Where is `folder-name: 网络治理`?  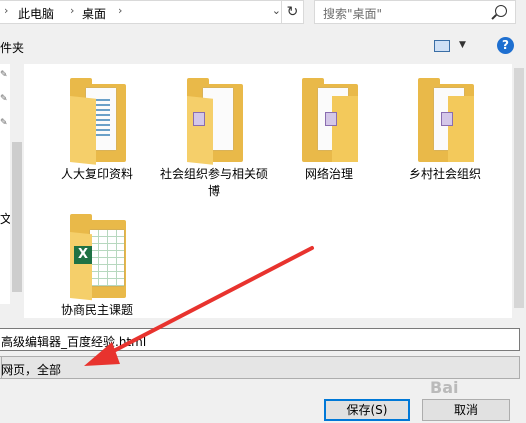
folder-name: 网络治理 is located at coordinates (328, 174).